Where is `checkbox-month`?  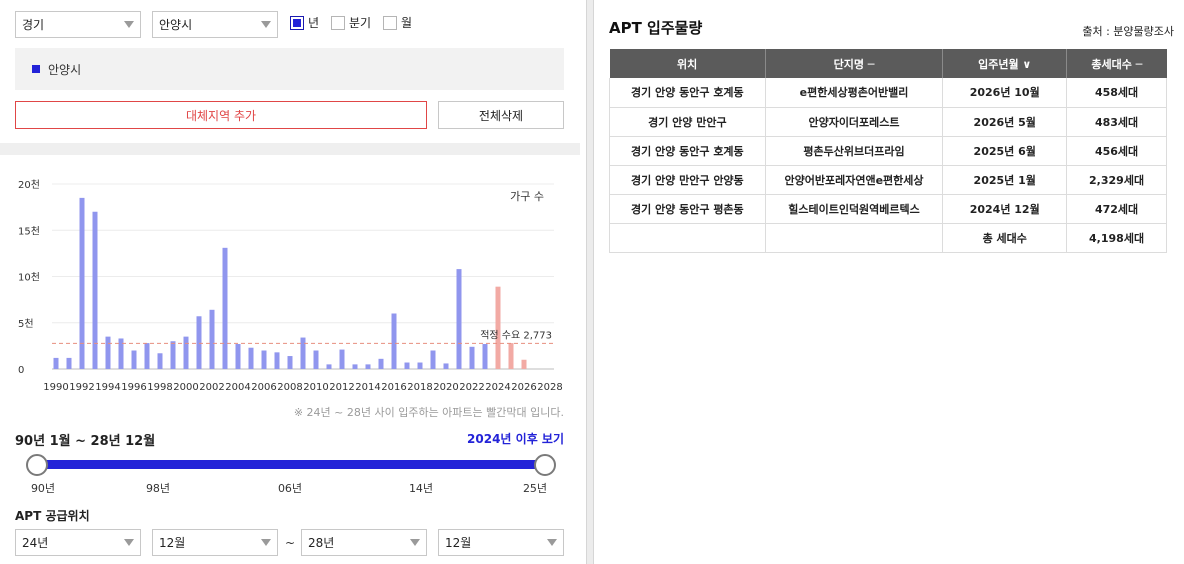 checkbox-month is located at coordinates (390, 22).